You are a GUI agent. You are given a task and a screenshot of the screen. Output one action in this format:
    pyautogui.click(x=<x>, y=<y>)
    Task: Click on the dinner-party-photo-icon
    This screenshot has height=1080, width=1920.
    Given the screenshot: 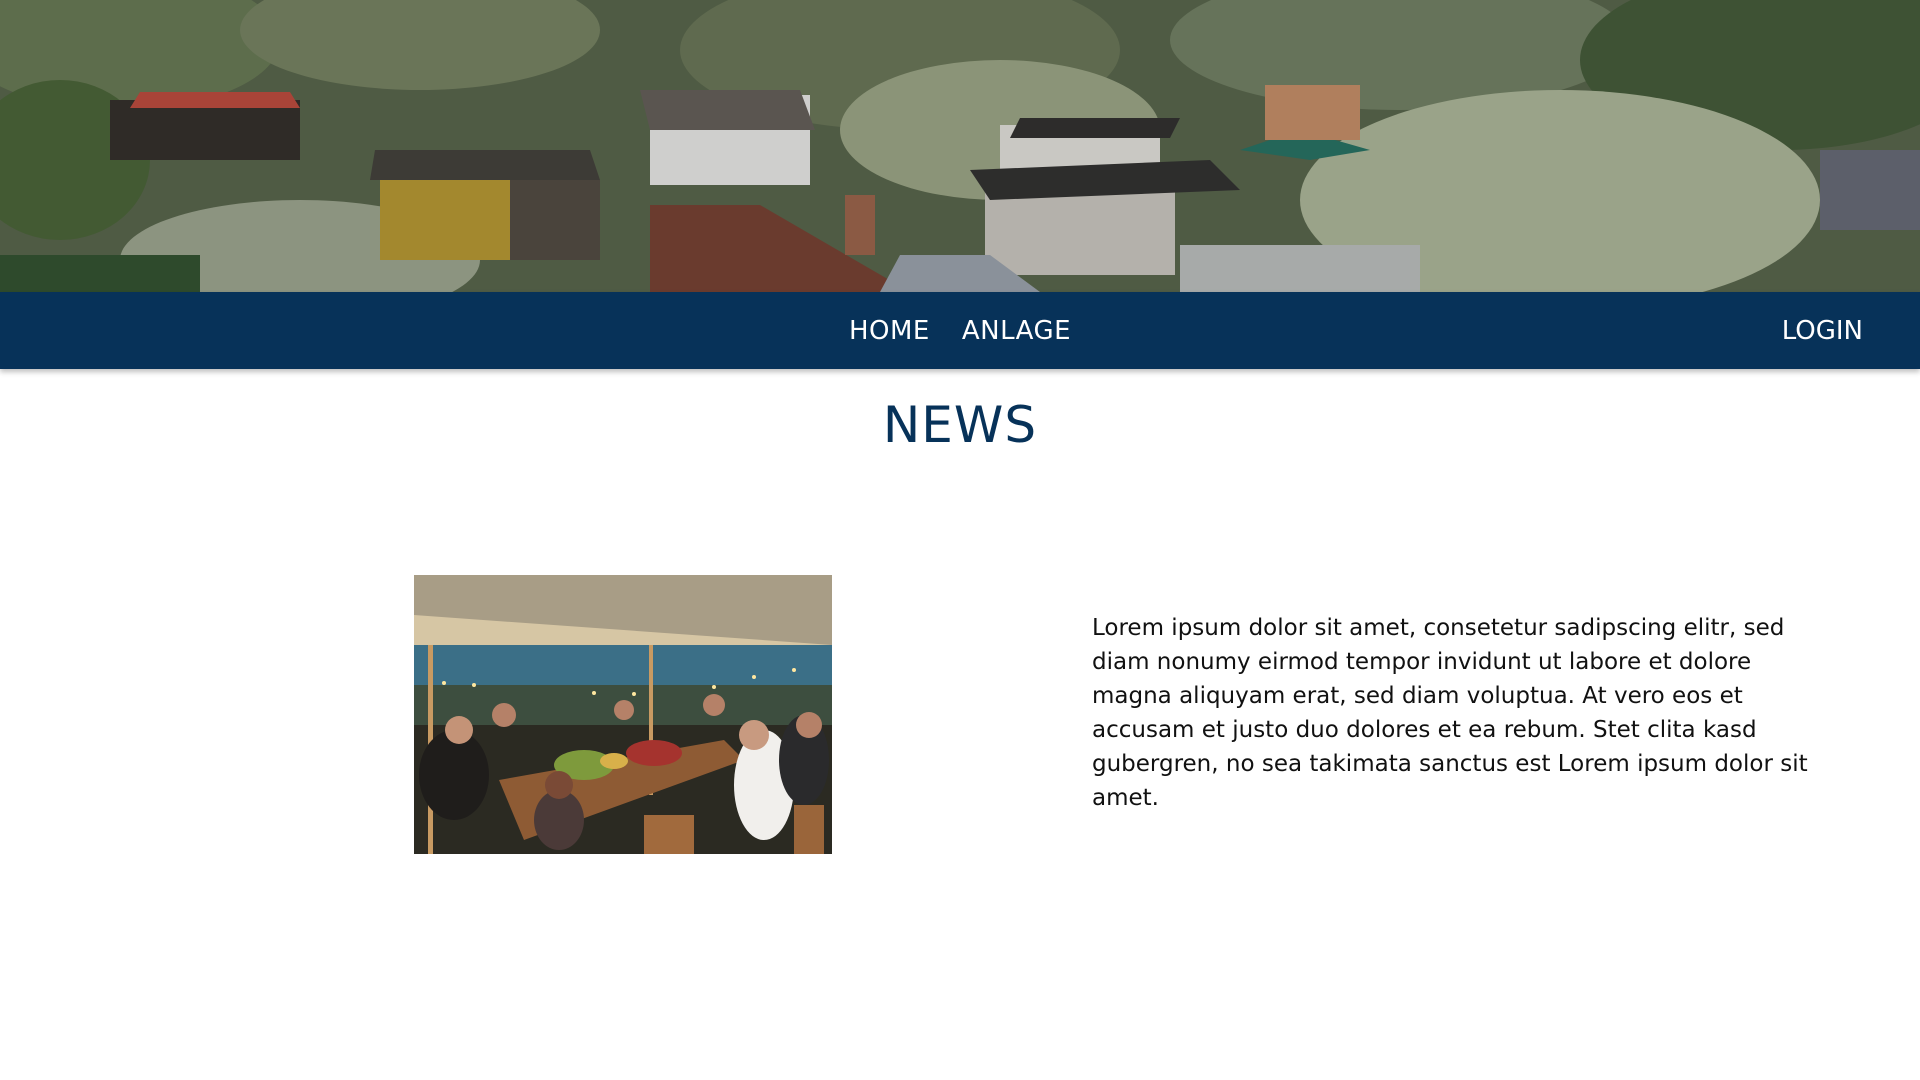 What is the action you would take?
    pyautogui.click(x=623, y=714)
    